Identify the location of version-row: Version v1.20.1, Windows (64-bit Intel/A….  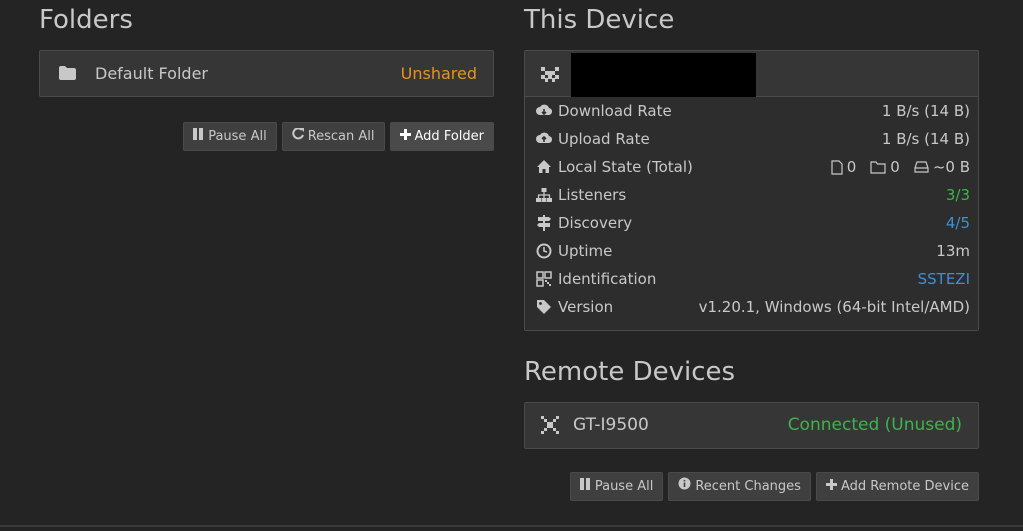
(751, 307).